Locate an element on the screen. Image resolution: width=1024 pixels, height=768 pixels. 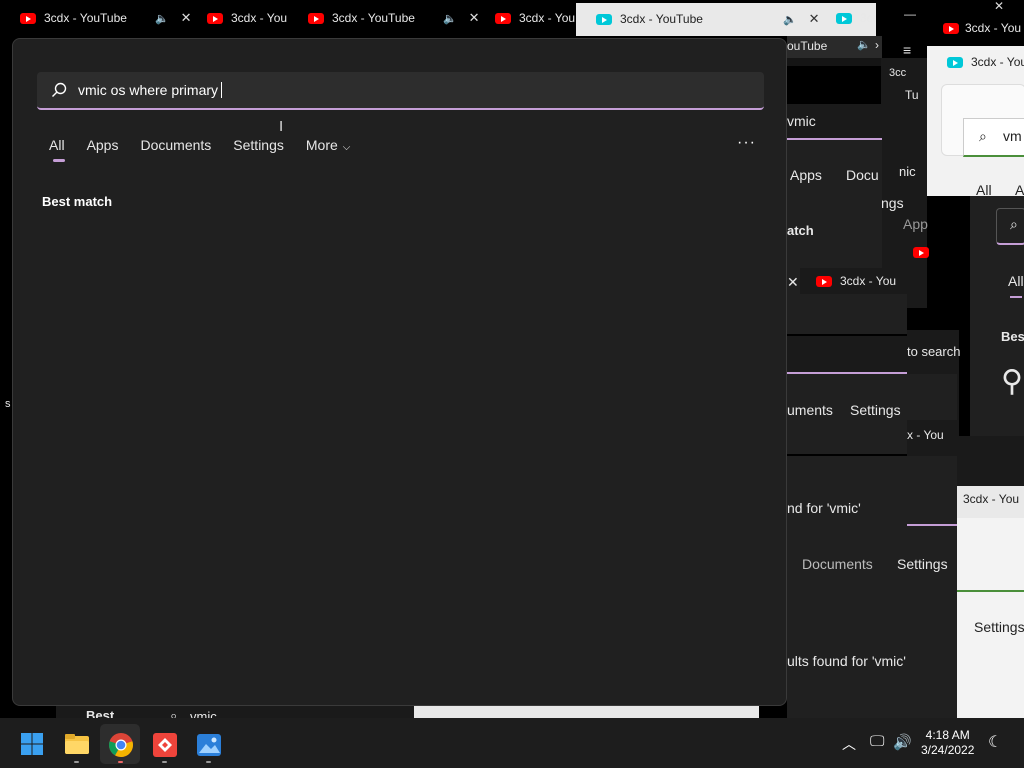
search-input: vmic os where primary I is located at coordinates (400, 103).